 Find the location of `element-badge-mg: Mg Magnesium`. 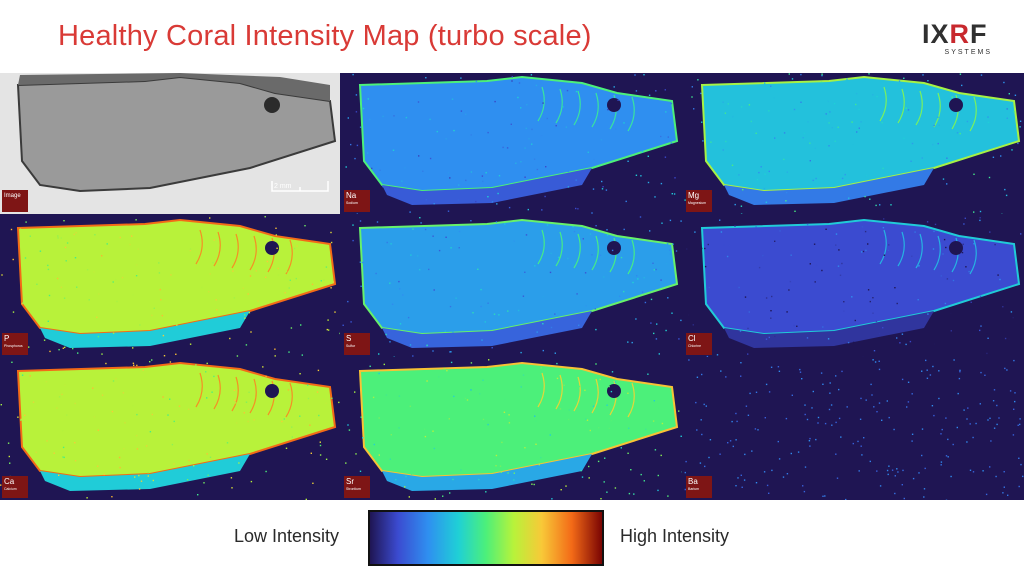

element-badge-mg: Mg Magnesium is located at coordinates (699, 201).